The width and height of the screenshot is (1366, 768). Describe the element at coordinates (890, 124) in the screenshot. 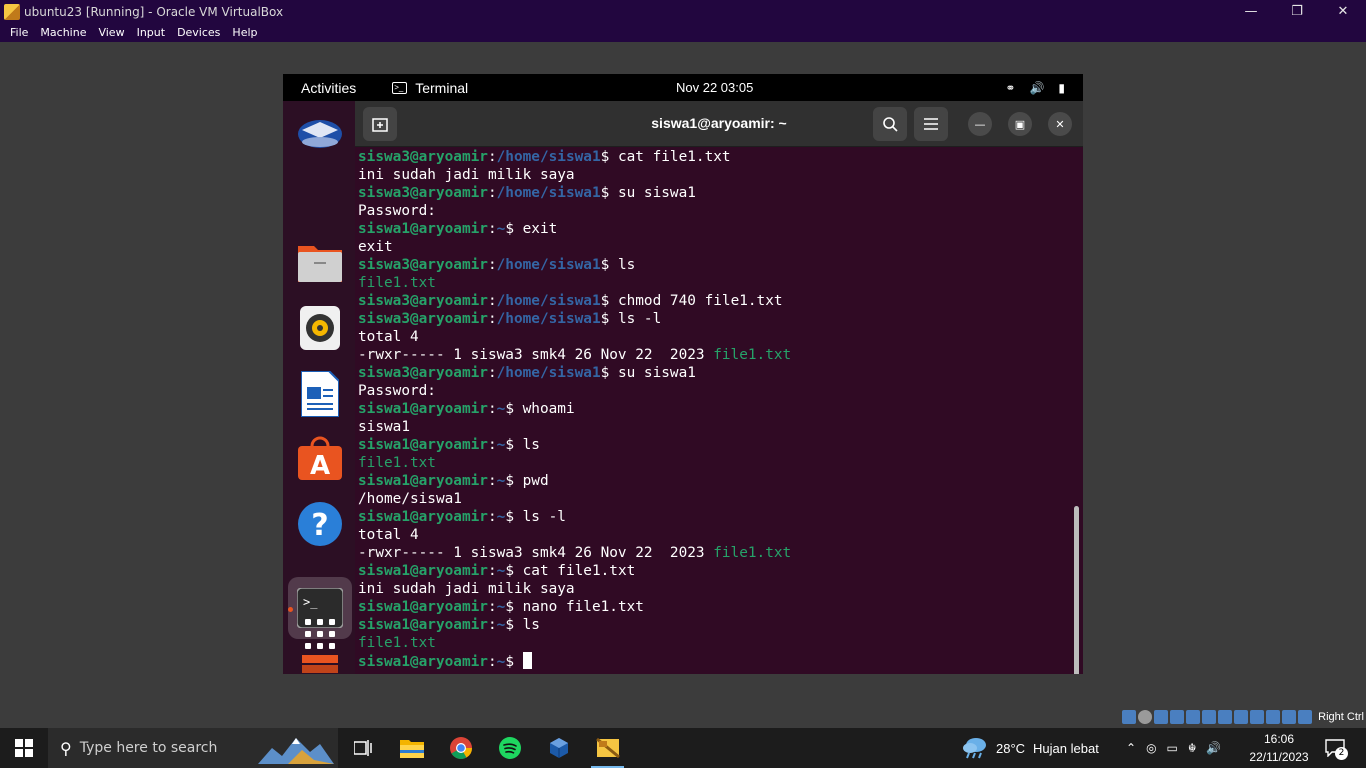

I see `search-button` at that location.